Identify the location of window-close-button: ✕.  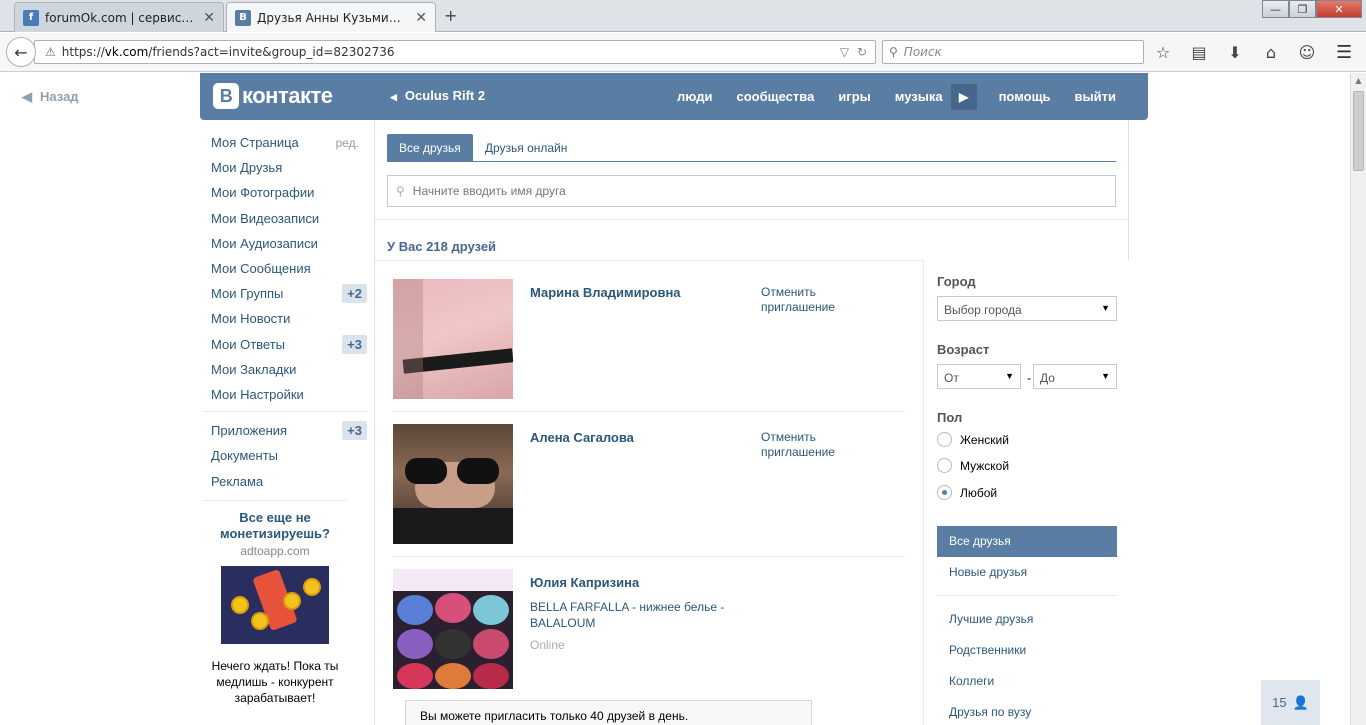
(1339, 9).